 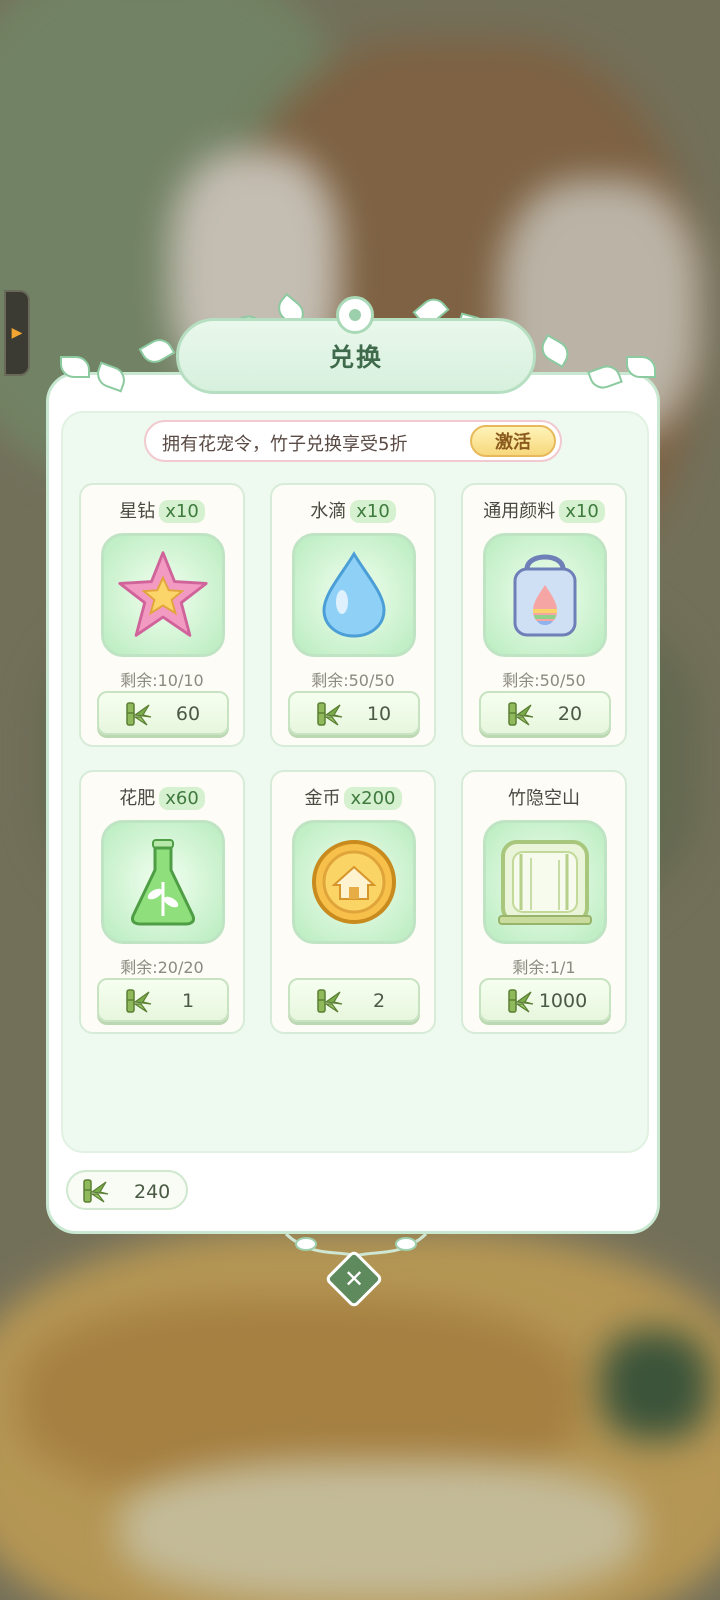 What do you see at coordinates (188, 714) in the screenshot?
I see `item-price: 60` at bounding box center [188, 714].